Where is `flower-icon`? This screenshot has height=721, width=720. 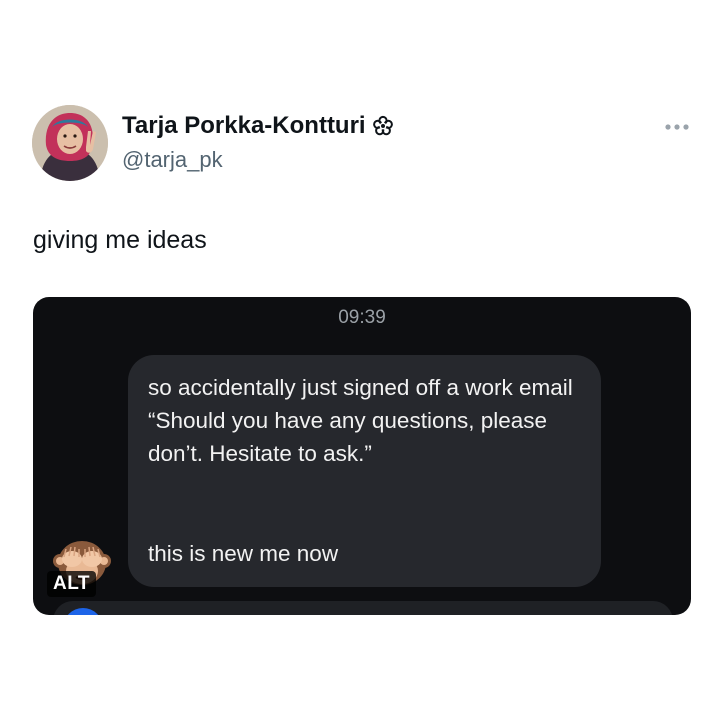
flower-icon is located at coordinates (383, 126).